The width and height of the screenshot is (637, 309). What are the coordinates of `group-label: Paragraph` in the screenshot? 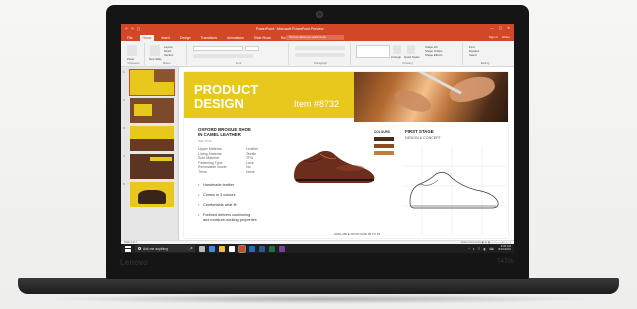 It's located at (320, 63).